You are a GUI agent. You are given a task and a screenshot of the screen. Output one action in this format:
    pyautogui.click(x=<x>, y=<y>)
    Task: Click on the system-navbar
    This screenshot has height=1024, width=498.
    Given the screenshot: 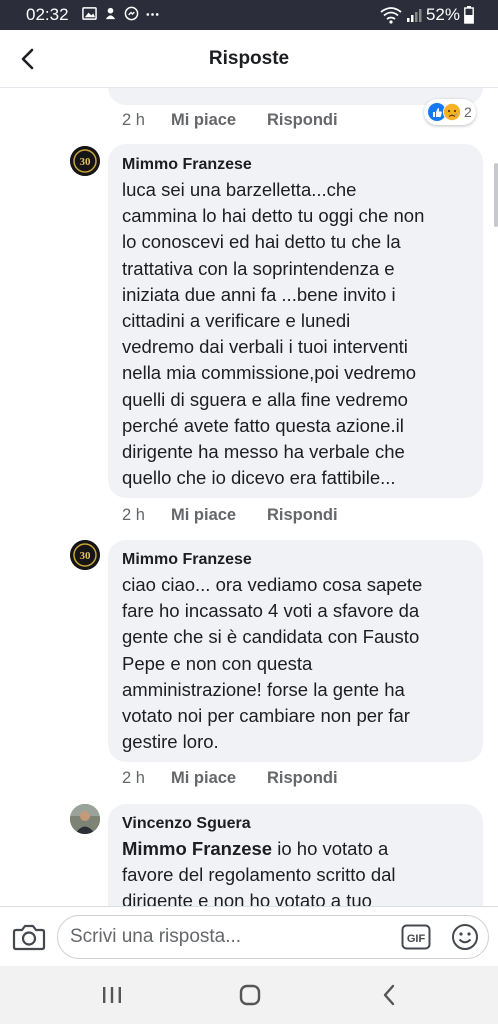 What is the action you would take?
    pyautogui.click(x=249, y=995)
    